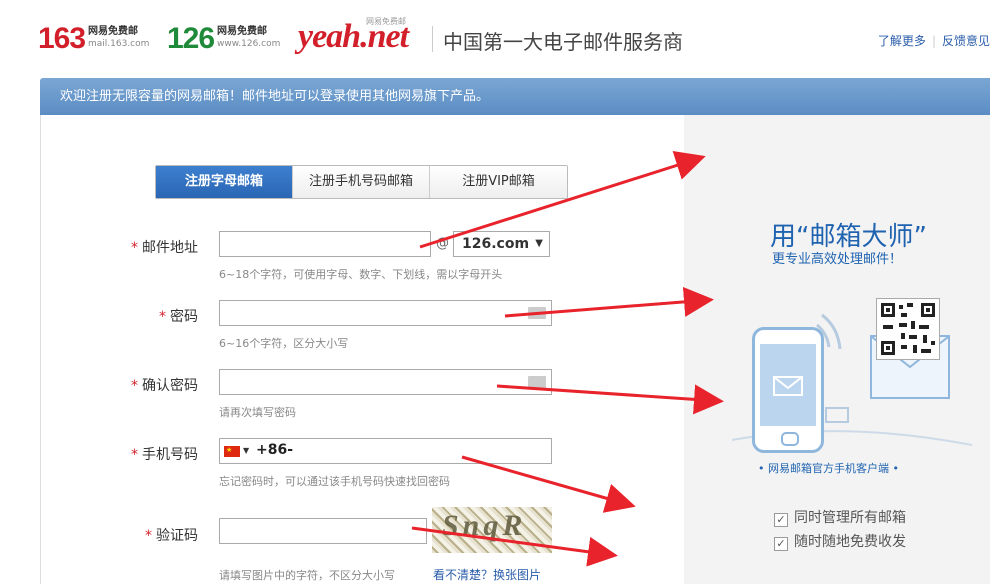  Describe the element at coordinates (610, 399) in the screenshot. I see `arrow-confirm` at that location.